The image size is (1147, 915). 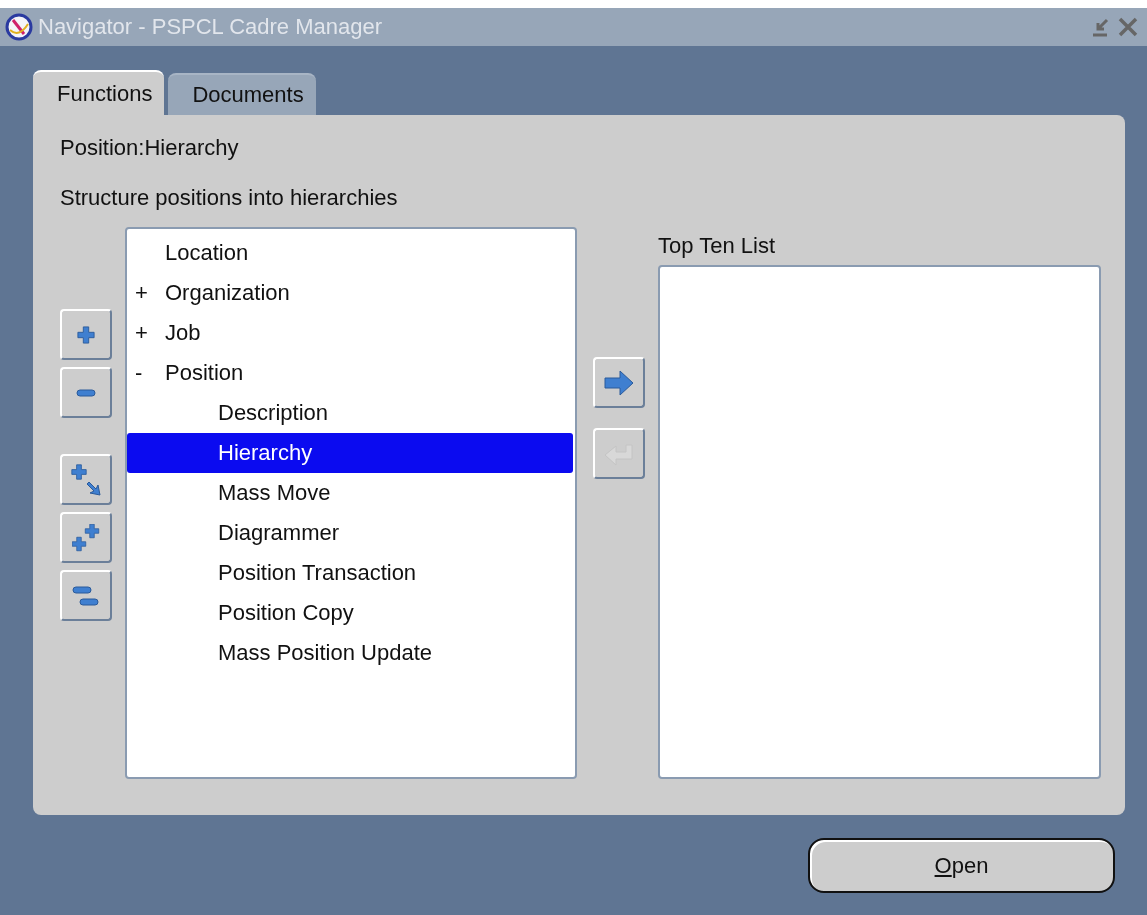 What do you see at coordinates (229, 198) in the screenshot?
I see `function-description: Structure positions into hierarchies` at bounding box center [229, 198].